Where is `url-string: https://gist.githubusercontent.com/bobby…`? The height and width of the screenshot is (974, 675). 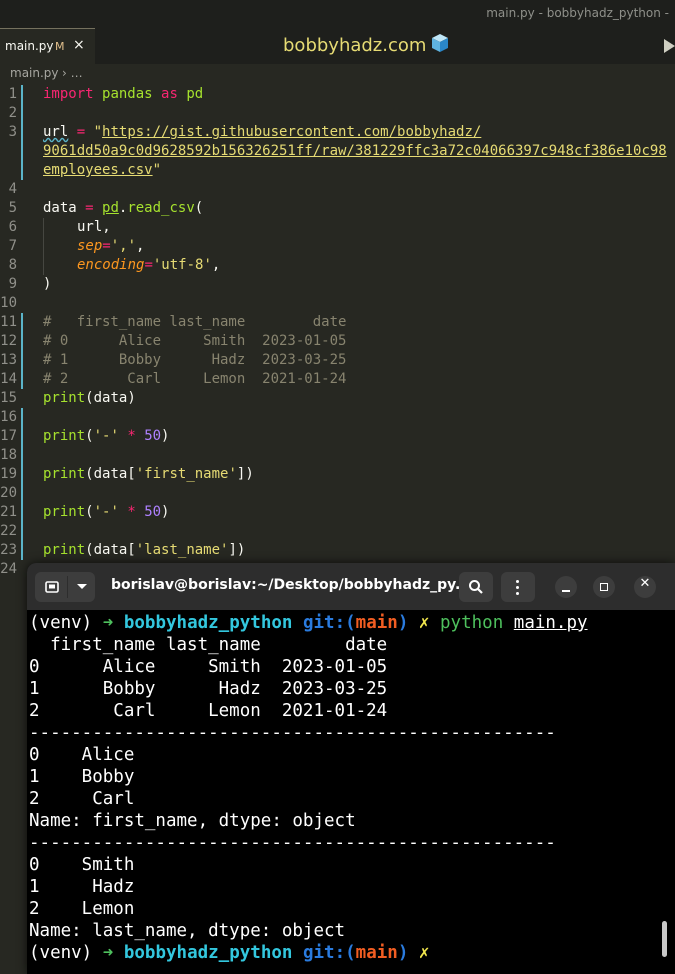 url-string: https://gist.githubusercontent.com/bobby… is located at coordinates (291, 132).